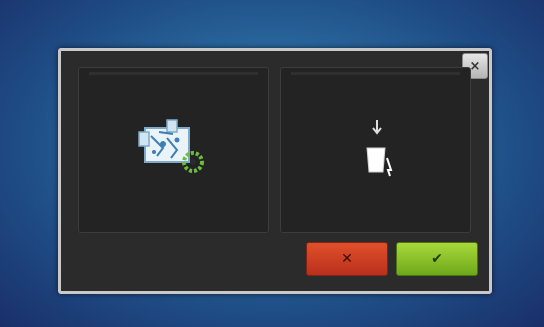 The width and height of the screenshot is (544, 327). I want to click on cancel-button: ✕, so click(347, 259).